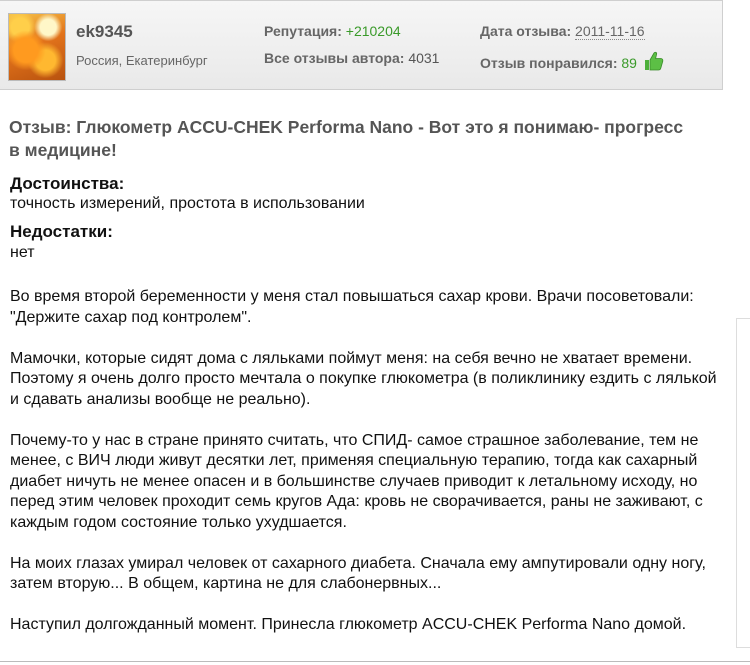 Image resolution: width=750 pixels, height=665 pixels. I want to click on reputation: Репутация: +210204, so click(332, 31).